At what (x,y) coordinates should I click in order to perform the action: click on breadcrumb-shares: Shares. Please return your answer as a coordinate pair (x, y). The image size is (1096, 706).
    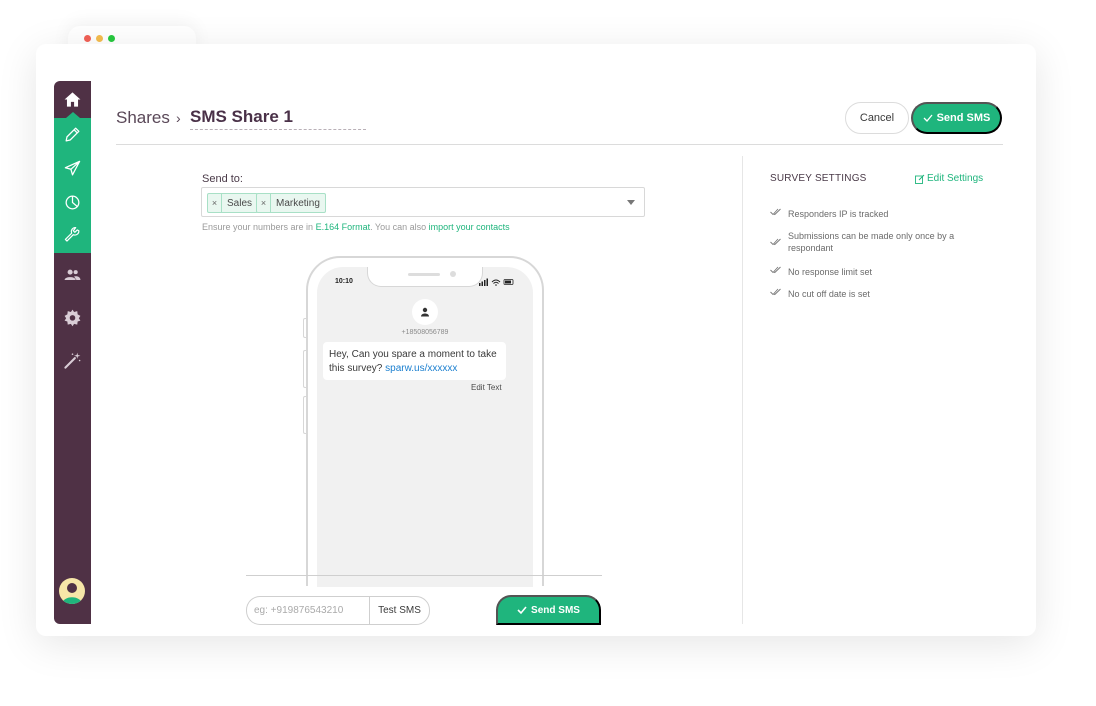
    Looking at the image, I should click on (143, 118).